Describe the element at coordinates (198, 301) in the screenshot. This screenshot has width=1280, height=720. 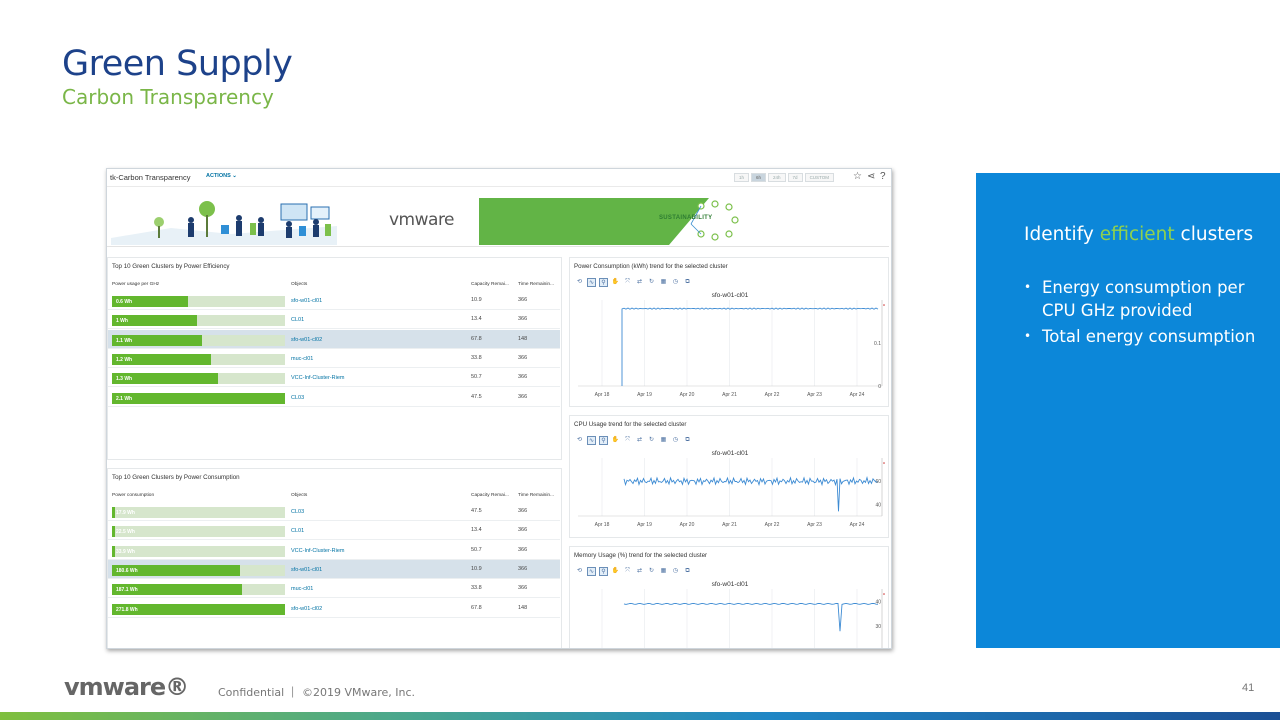
I see `power-bar: 0.6 Wh` at that location.